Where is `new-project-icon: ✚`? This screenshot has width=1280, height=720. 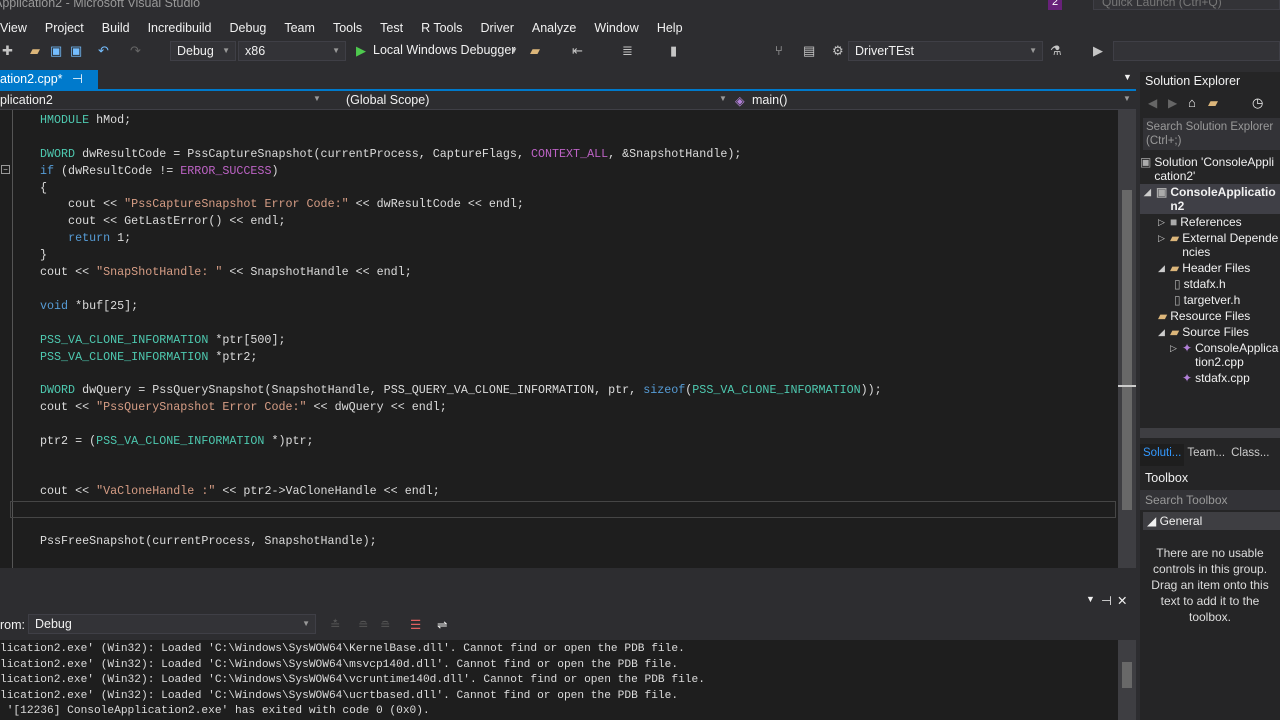 new-project-icon: ✚ is located at coordinates (7, 51).